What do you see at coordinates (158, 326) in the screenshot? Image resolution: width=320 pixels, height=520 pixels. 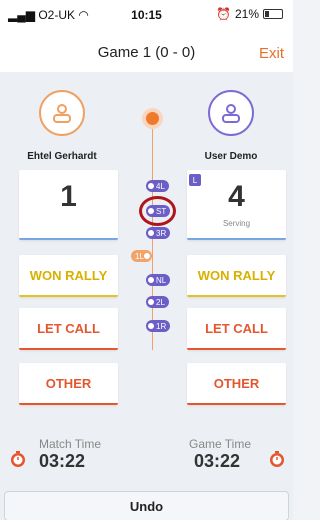 I see `timeline-pill: 1R` at bounding box center [158, 326].